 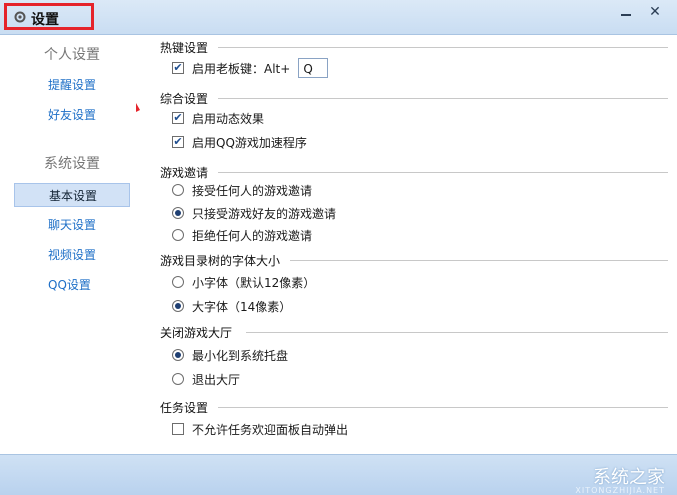 I want to click on font-small-radio, so click(x=178, y=282).